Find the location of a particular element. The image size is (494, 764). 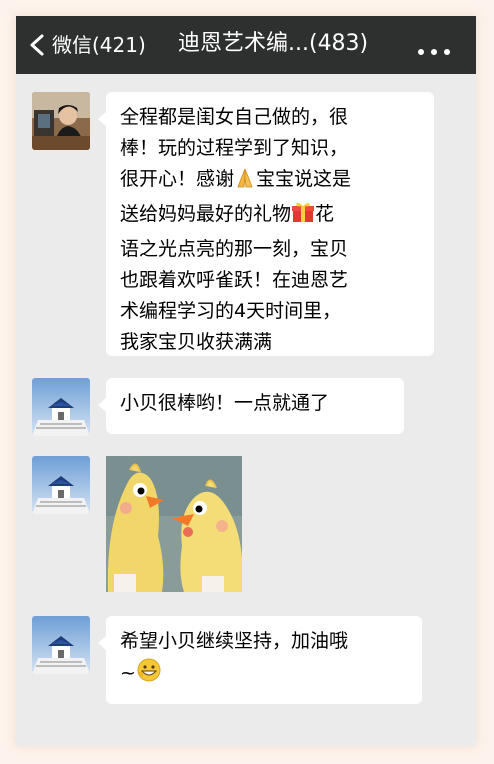

grinning-face-emoji-icon is located at coordinates (149, 675).